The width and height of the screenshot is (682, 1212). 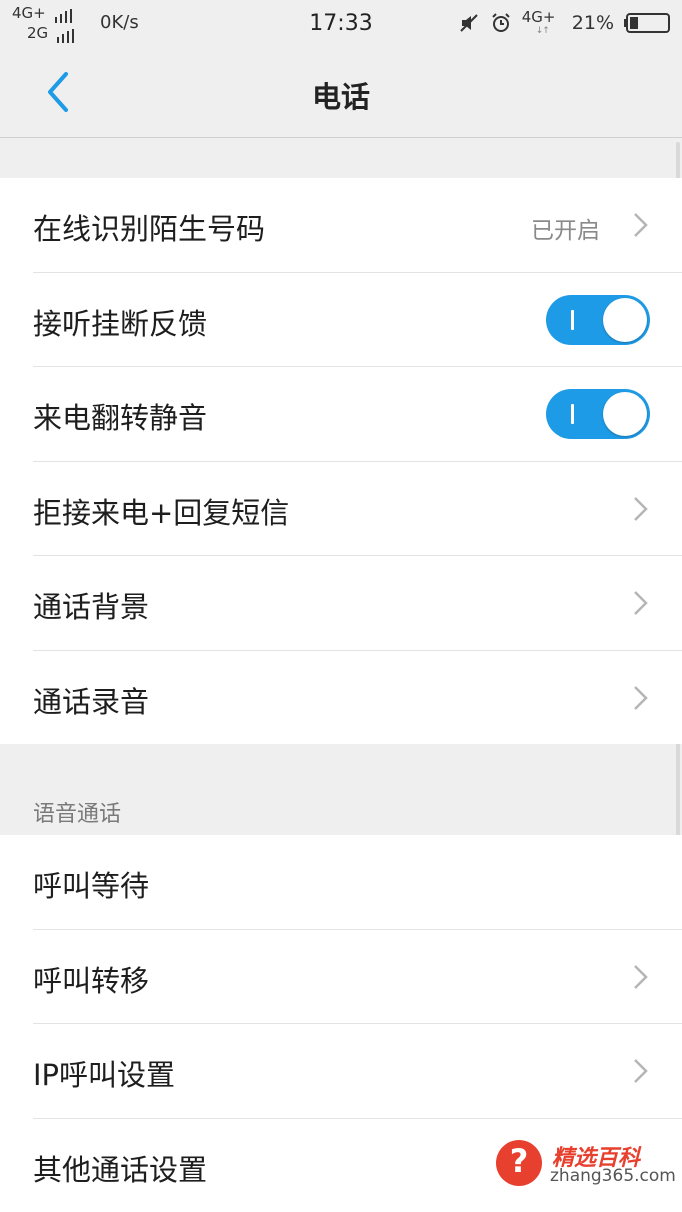 I want to click on watermark-question-mark: ?, so click(x=519, y=1161).